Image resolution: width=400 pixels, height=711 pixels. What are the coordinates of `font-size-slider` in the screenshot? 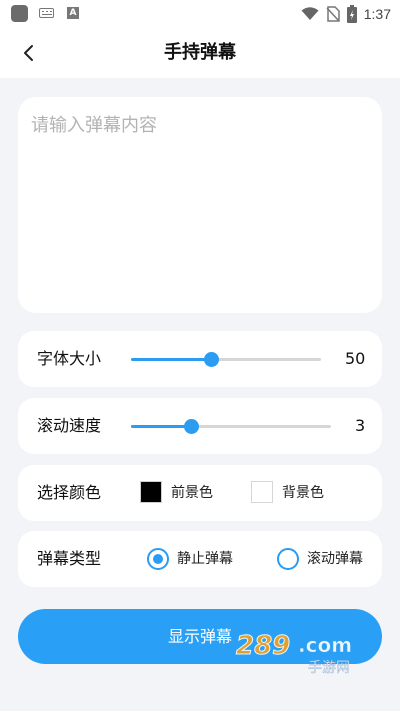 It's located at (226, 359).